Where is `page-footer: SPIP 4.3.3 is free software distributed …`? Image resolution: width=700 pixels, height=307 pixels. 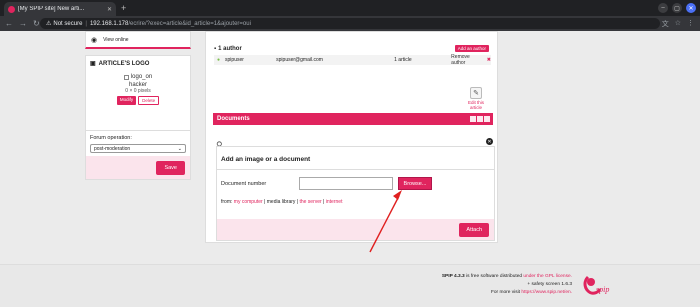
page-footer: SPIP 4.3.3 is free software distributed … is located at coordinates (350, 285).